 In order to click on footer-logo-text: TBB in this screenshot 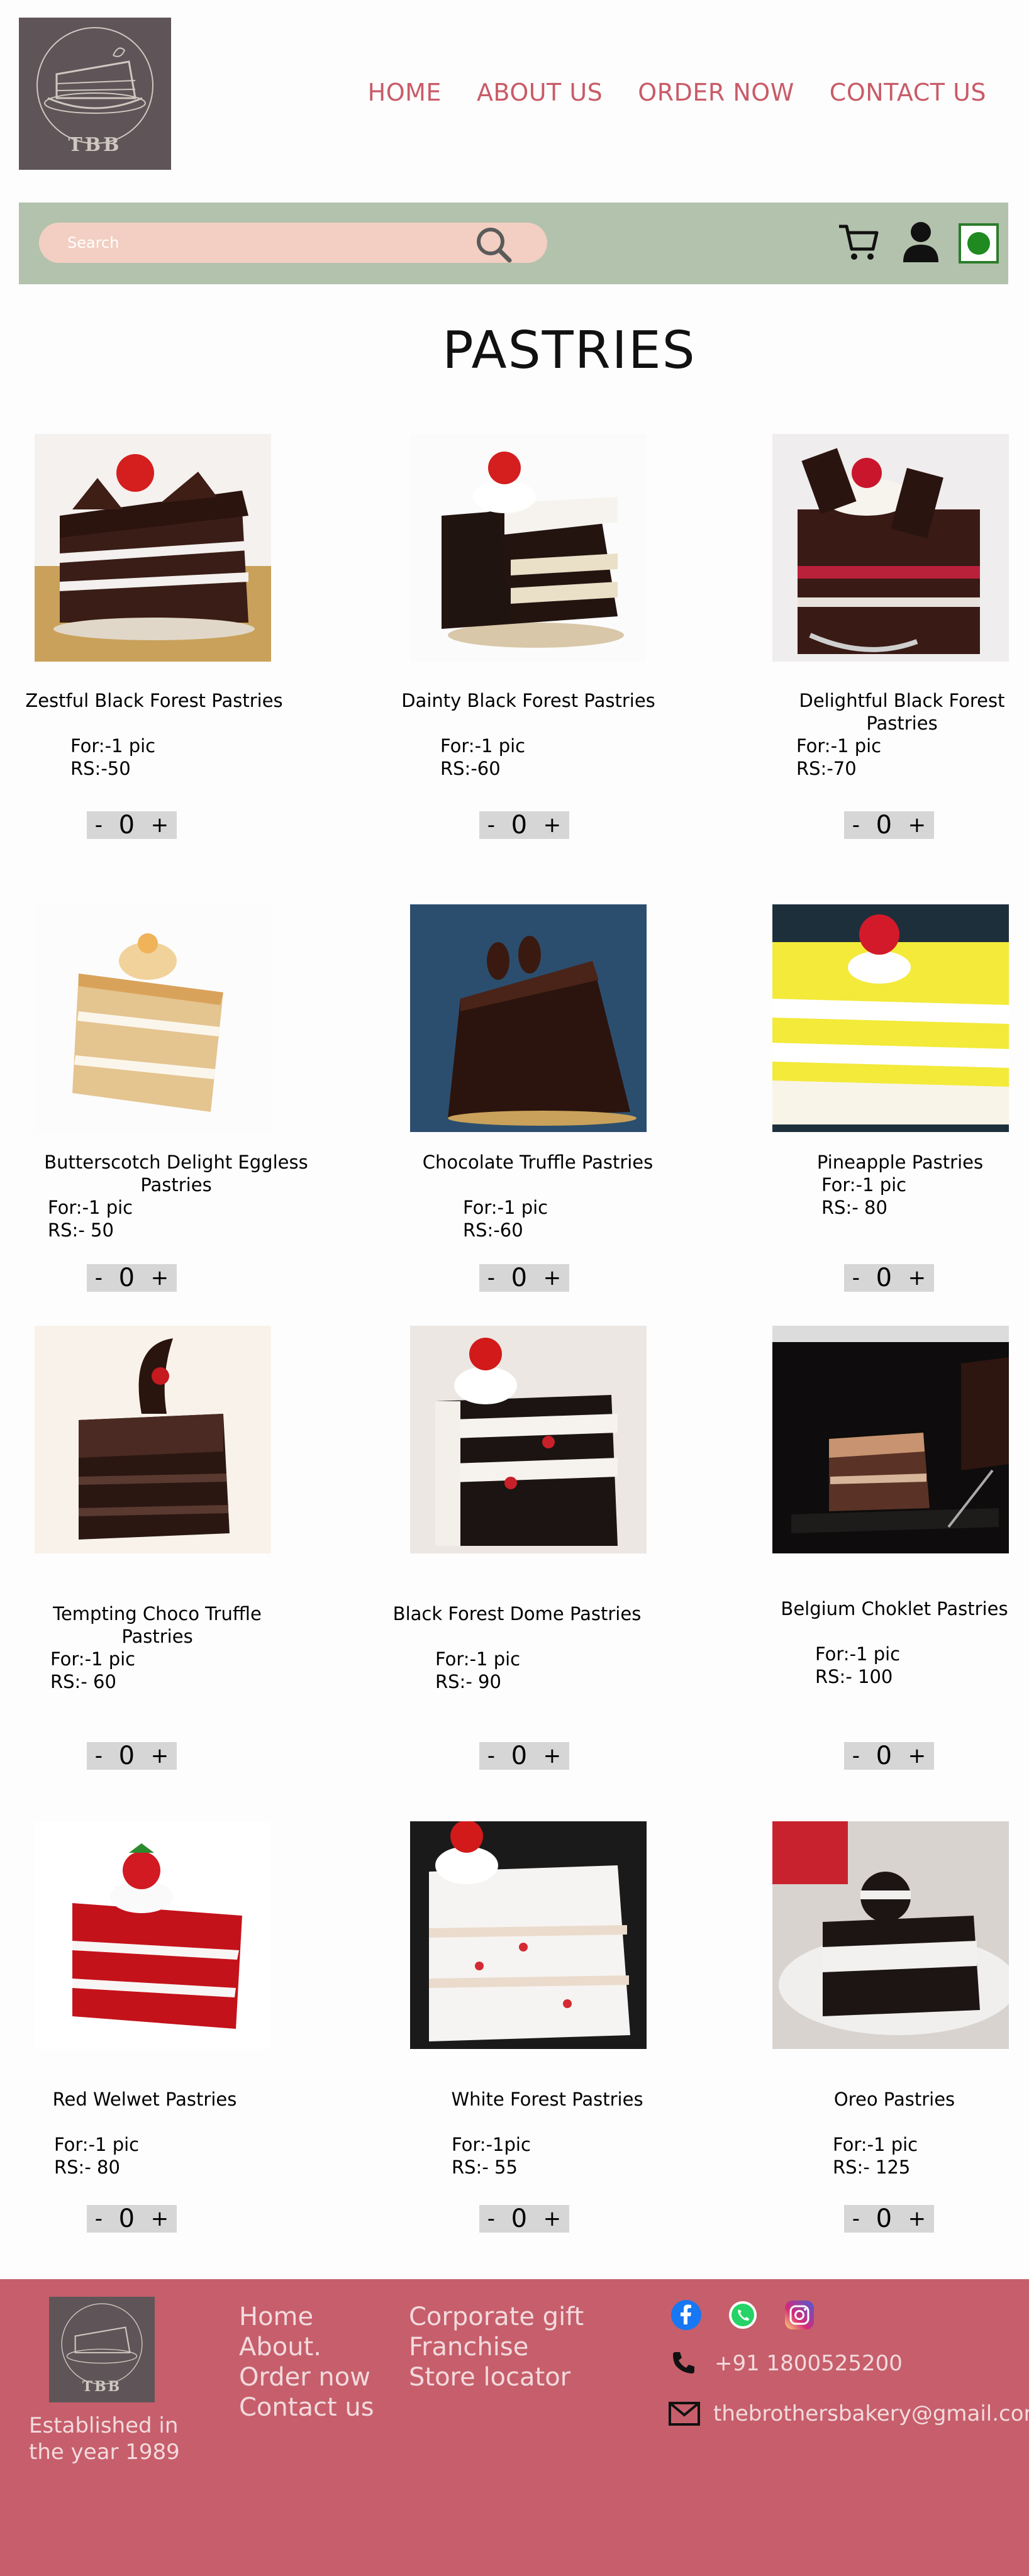, I will do `click(102, 2387)`.